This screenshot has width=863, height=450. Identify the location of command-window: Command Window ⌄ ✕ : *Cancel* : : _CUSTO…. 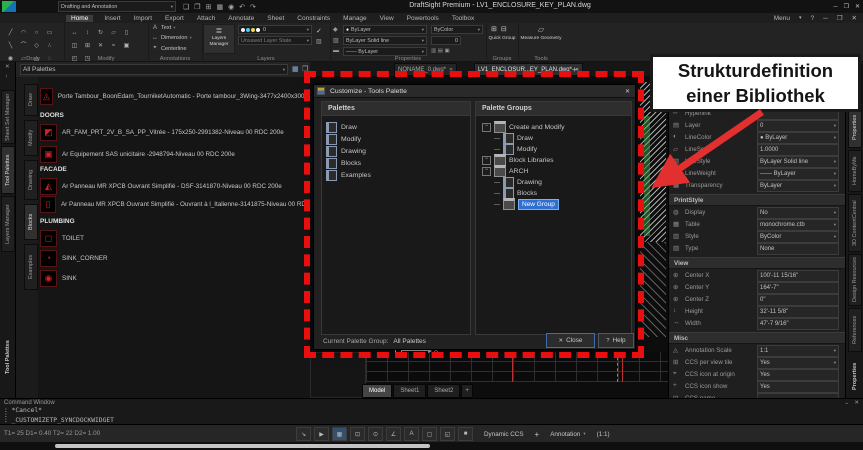
(431, 411).